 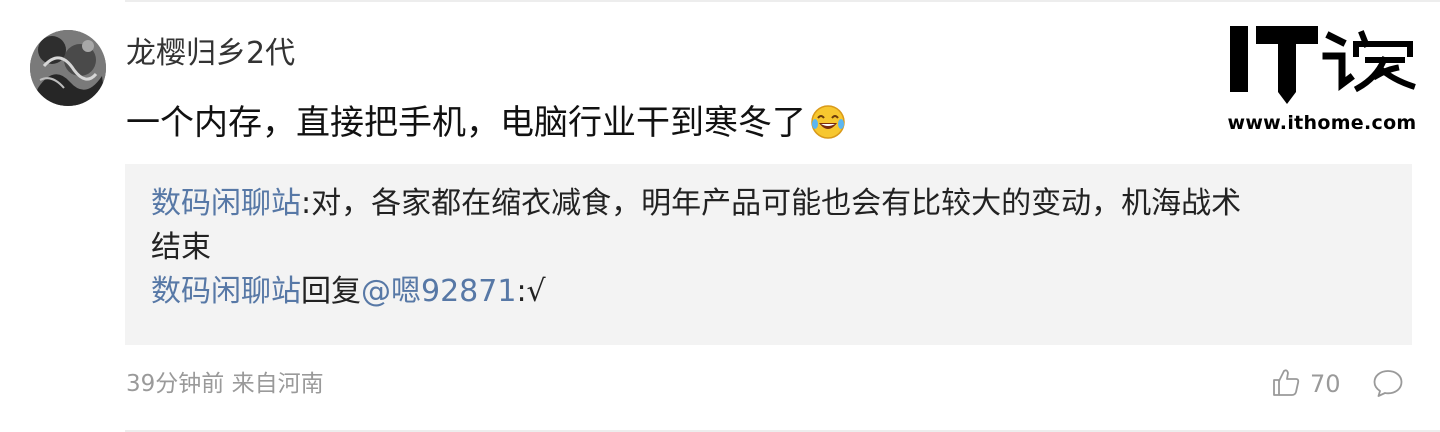 What do you see at coordinates (1325, 384) in the screenshot?
I see `like-count: 70` at bounding box center [1325, 384].